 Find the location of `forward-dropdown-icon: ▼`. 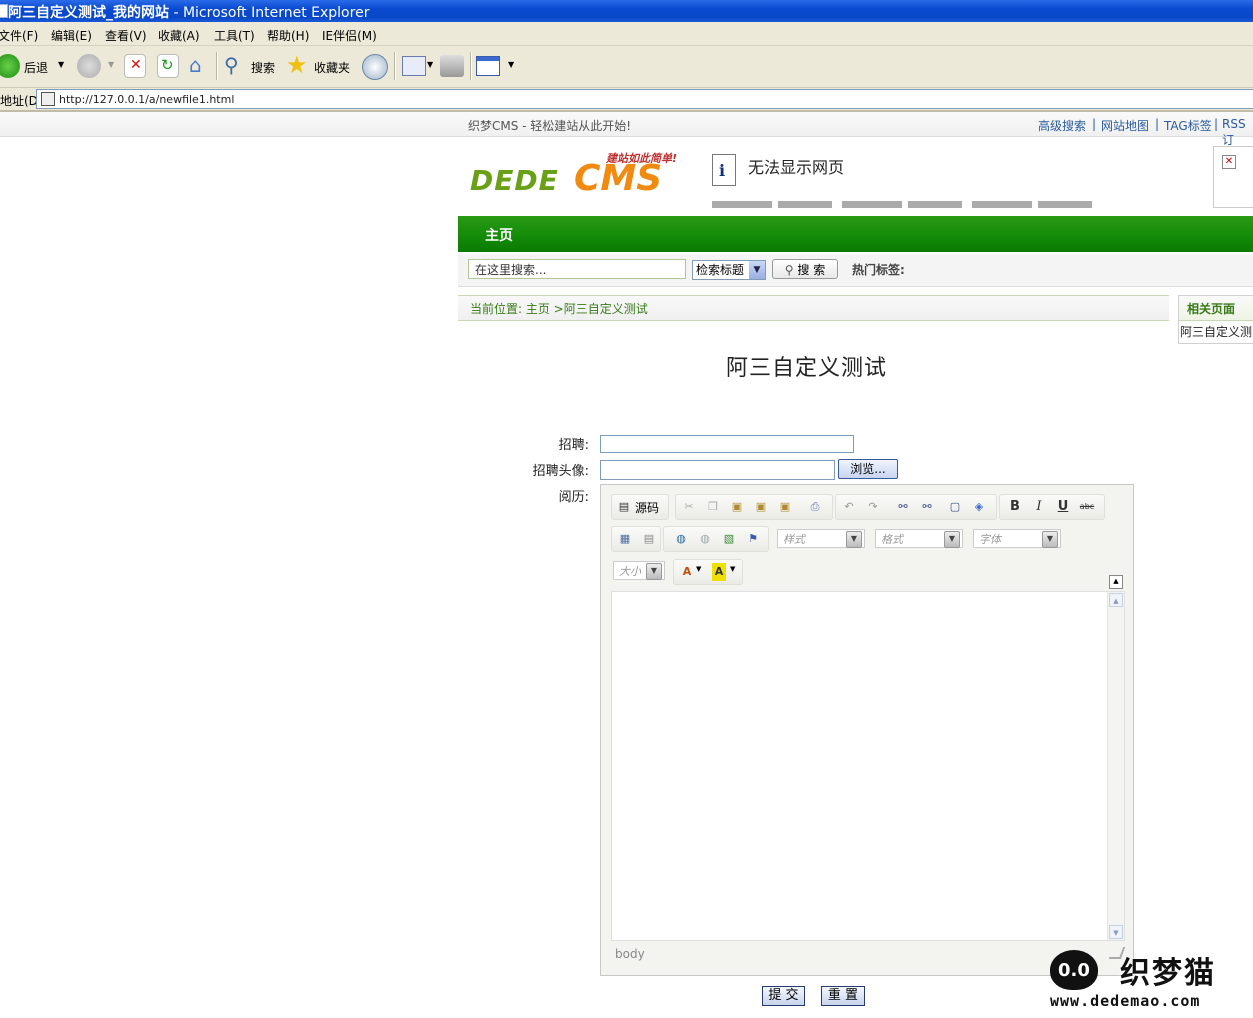

forward-dropdown-icon: ▼ is located at coordinates (111, 64).